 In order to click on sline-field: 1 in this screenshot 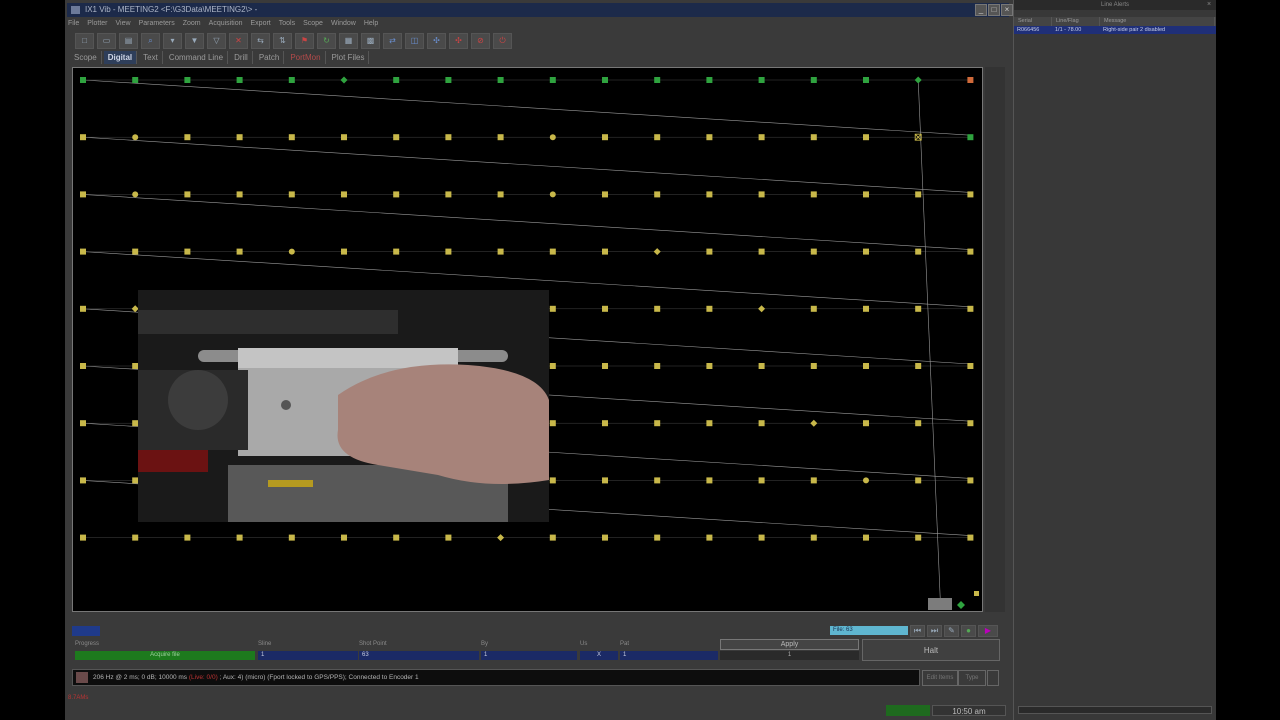, I will do `click(308, 655)`.